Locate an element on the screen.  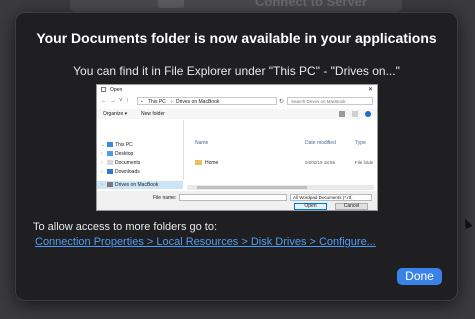
breadcrumb-this-pc: This PC is located at coordinates (157, 102).